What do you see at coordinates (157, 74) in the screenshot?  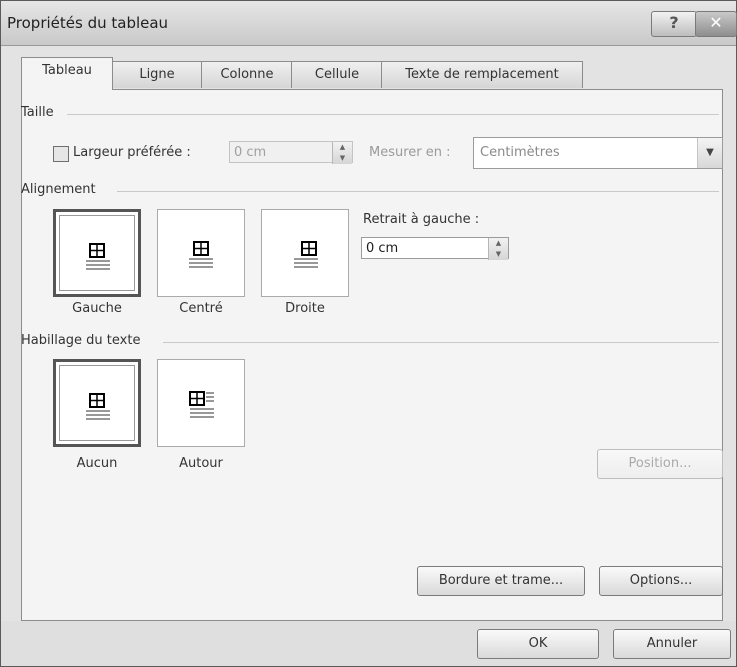 I see `tab-ligne: Ligne` at bounding box center [157, 74].